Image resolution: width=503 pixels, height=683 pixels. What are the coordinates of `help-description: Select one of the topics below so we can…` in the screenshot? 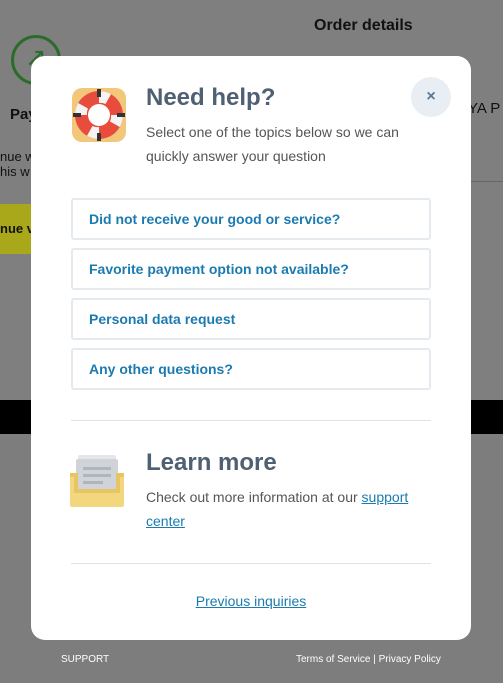 It's located at (272, 144).